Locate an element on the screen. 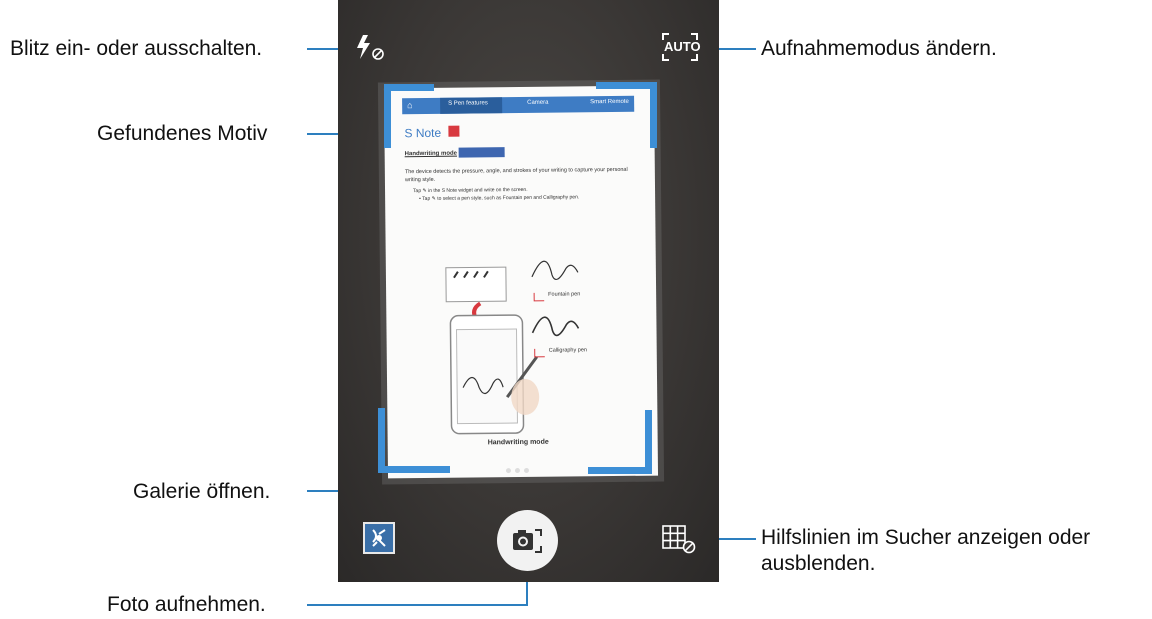 The width and height of the screenshot is (1152, 619). document-header-bar: ⌂ S Pen features Camera Smart Remote is located at coordinates (518, 105).